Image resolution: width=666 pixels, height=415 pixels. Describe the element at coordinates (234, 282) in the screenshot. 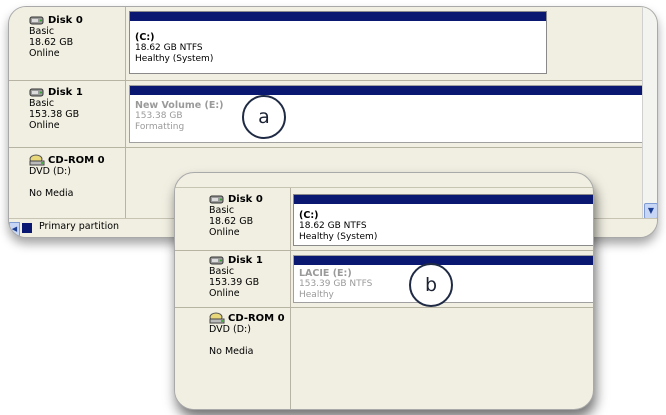

I see `disk-1-size: 153.39 GB` at that location.